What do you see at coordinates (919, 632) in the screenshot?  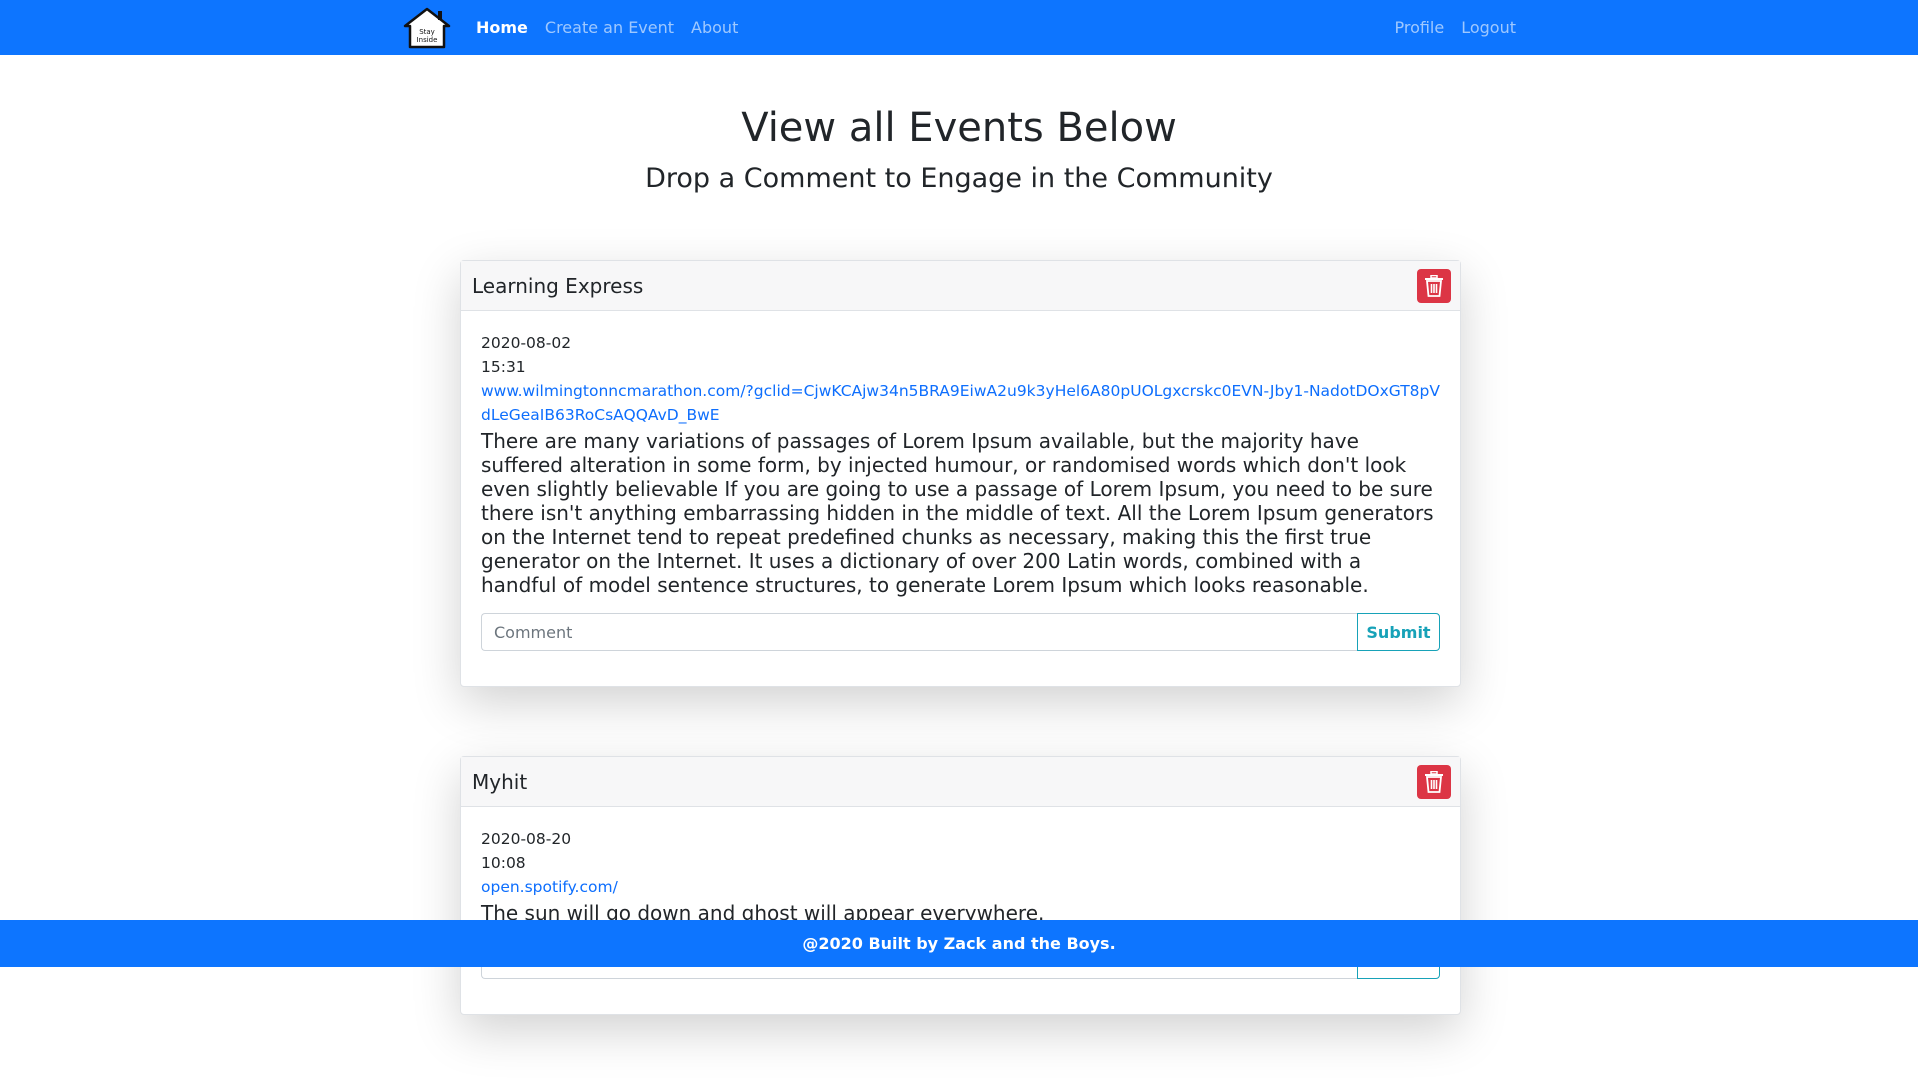 I see `comment-input` at bounding box center [919, 632].